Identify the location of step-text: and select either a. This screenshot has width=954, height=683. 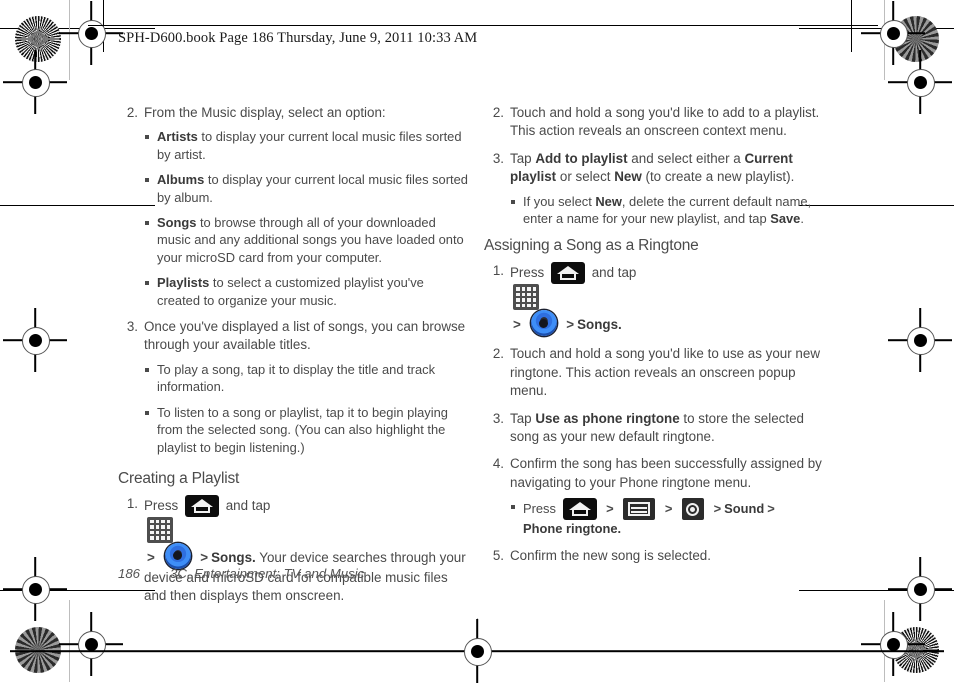
(686, 158).